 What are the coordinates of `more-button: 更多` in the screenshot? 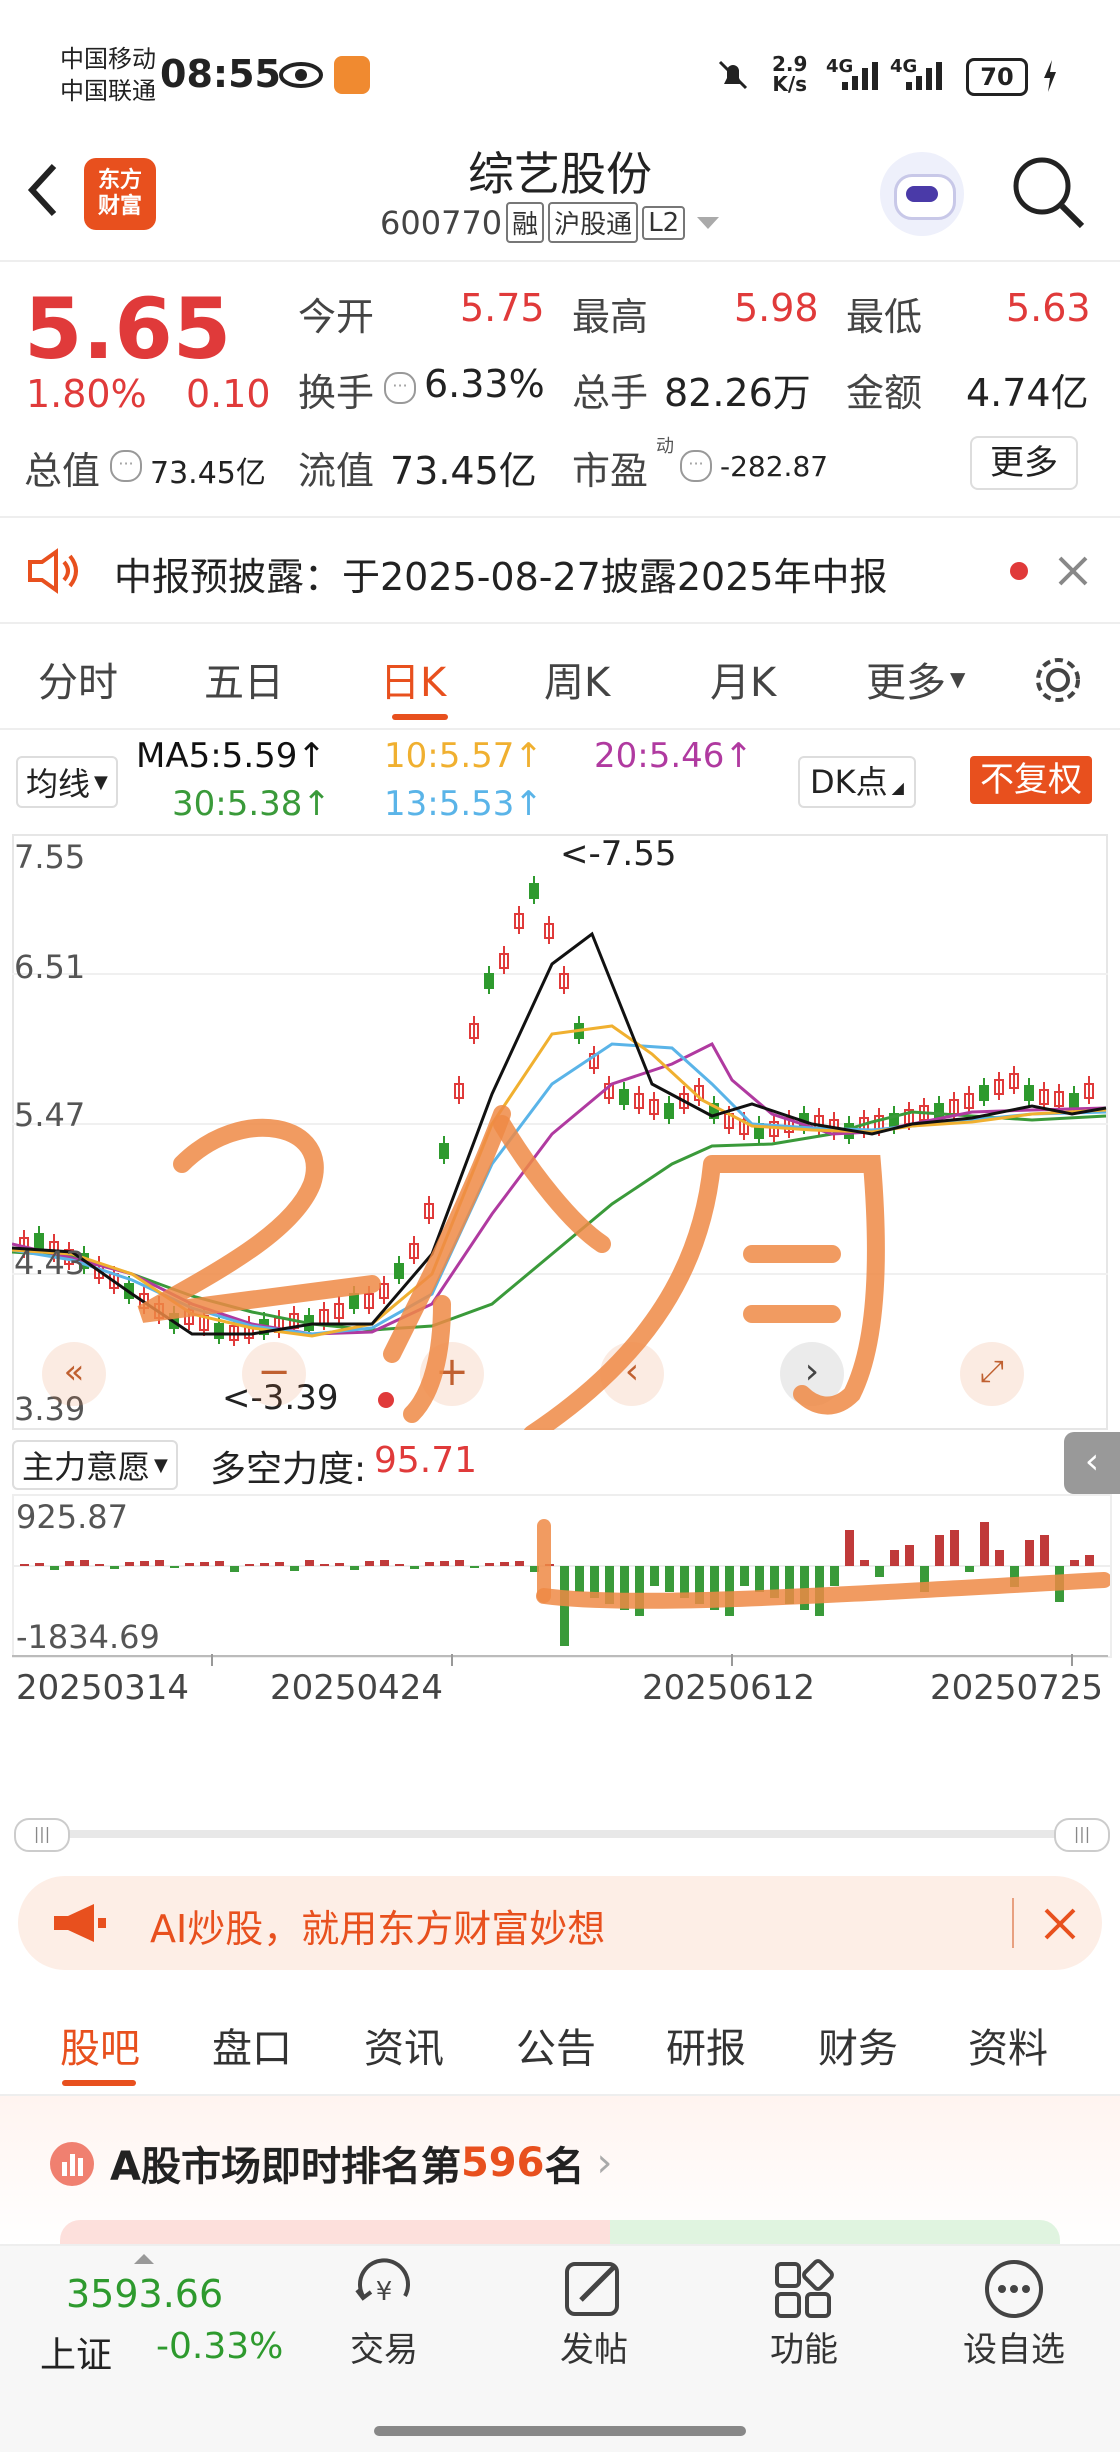 It's located at (1024, 463).